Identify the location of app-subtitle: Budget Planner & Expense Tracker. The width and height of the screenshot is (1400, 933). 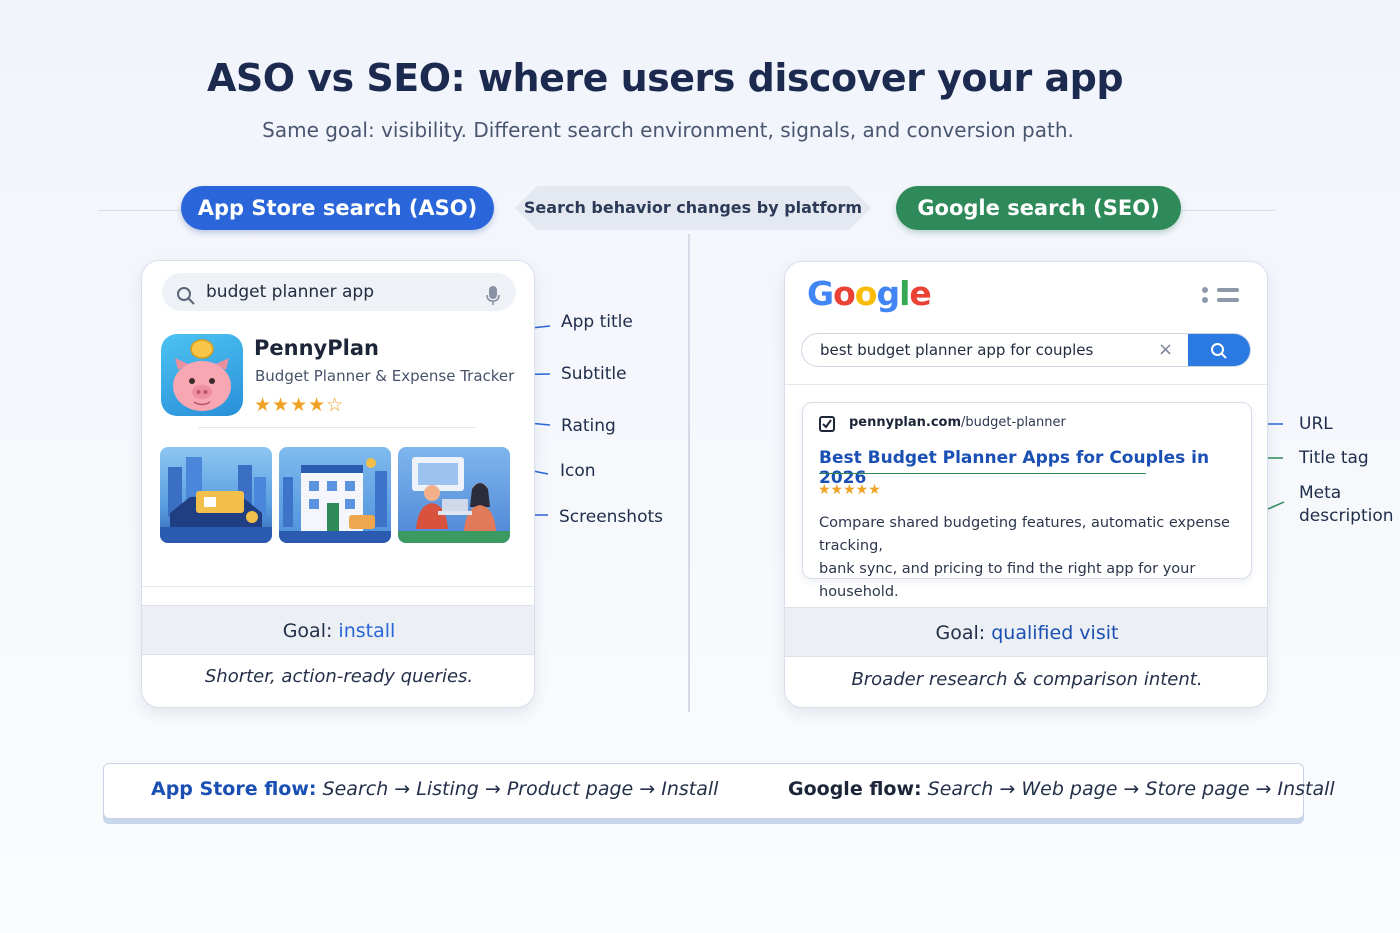
(385, 376).